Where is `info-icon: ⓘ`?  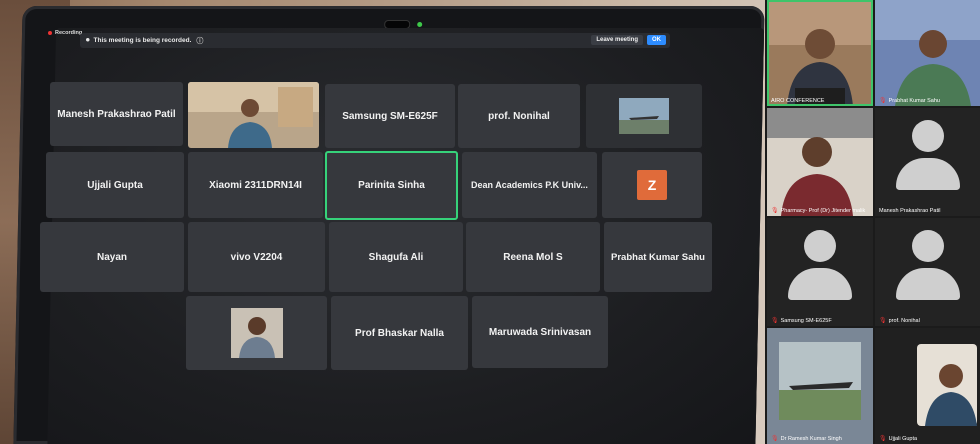 info-icon: ⓘ is located at coordinates (199, 41).